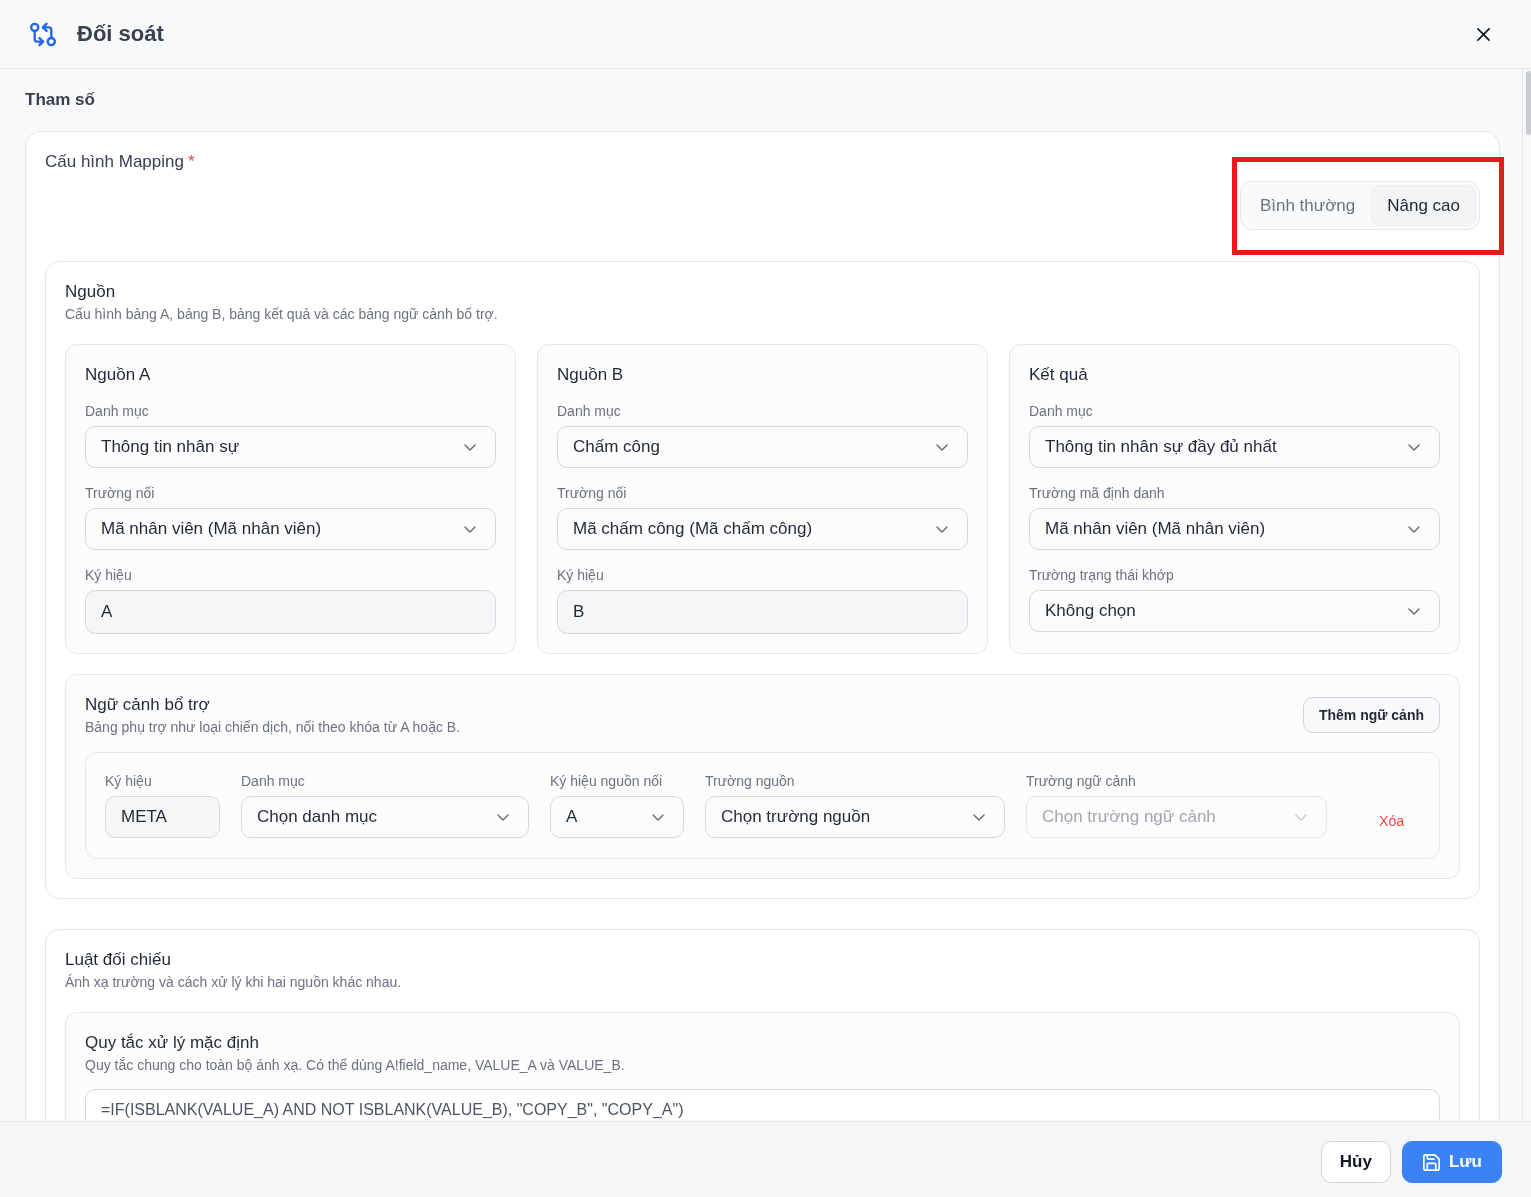 Image resolution: width=1531 pixels, height=1197 pixels. What do you see at coordinates (1528, 103) in the screenshot?
I see `scrollbar-thumb` at bounding box center [1528, 103].